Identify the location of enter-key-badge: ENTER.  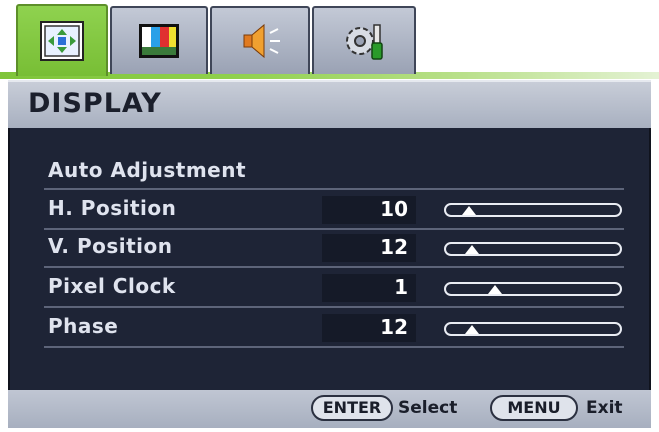
(352, 408).